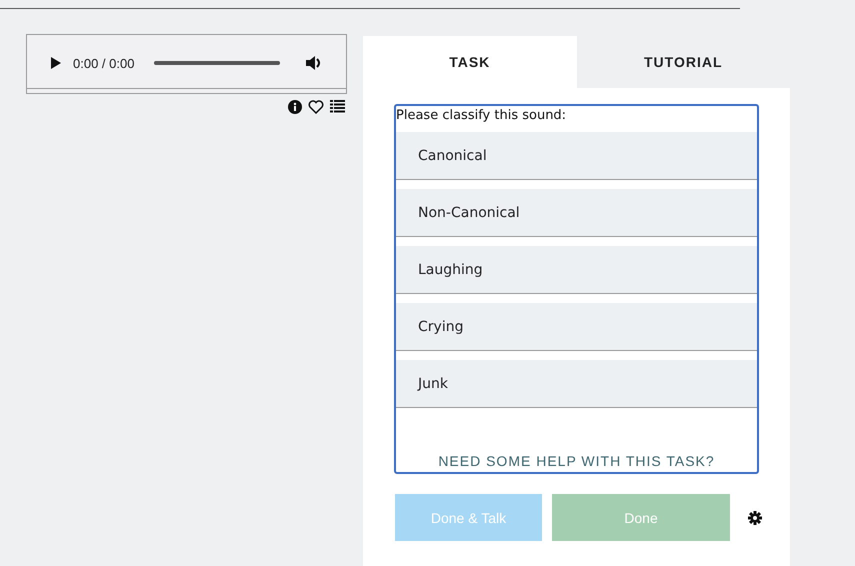  What do you see at coordinates (576, 213) in the screenshot?
I see `answer-option: Non-Canonical` at bounding box center [576, 213].